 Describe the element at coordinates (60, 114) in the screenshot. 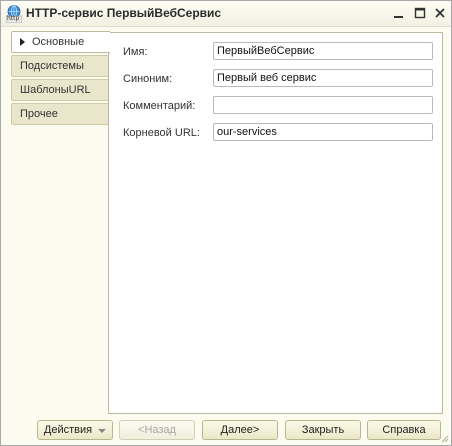

I see `tab-other: Прочее` at that location.